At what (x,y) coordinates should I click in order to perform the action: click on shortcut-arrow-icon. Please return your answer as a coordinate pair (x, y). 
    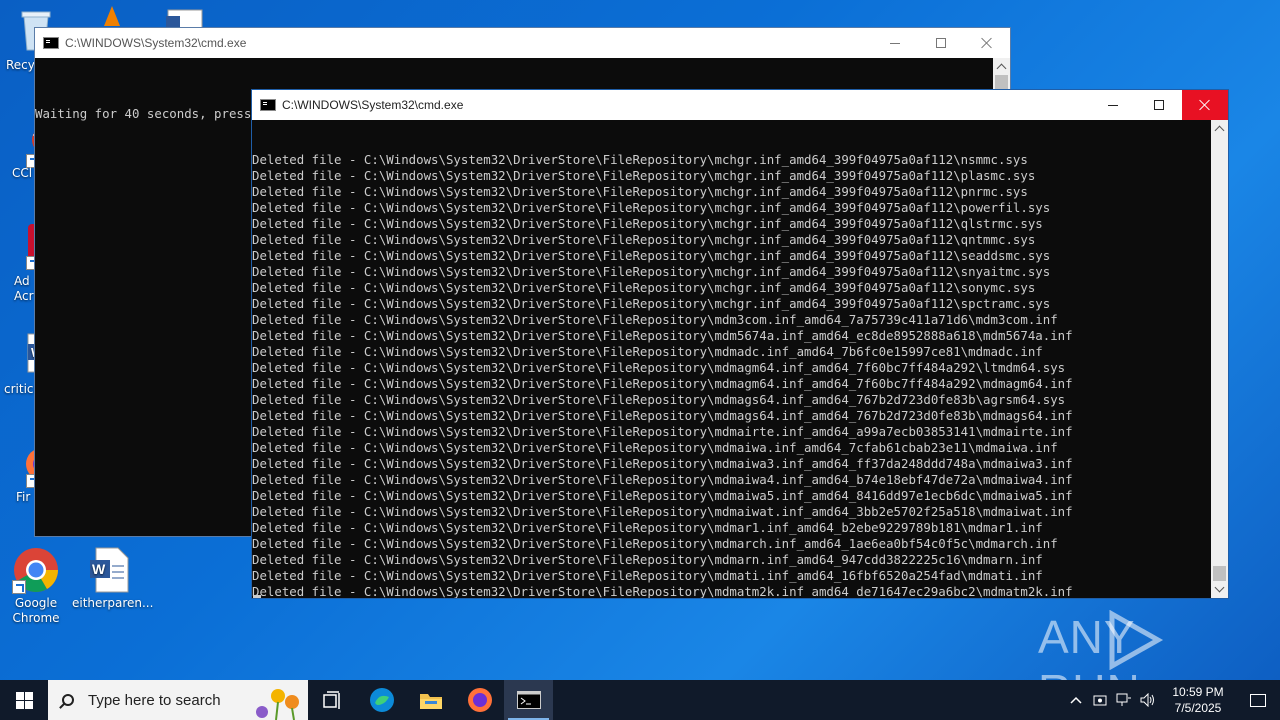
    Looking at the image, I should click on (19, 587).